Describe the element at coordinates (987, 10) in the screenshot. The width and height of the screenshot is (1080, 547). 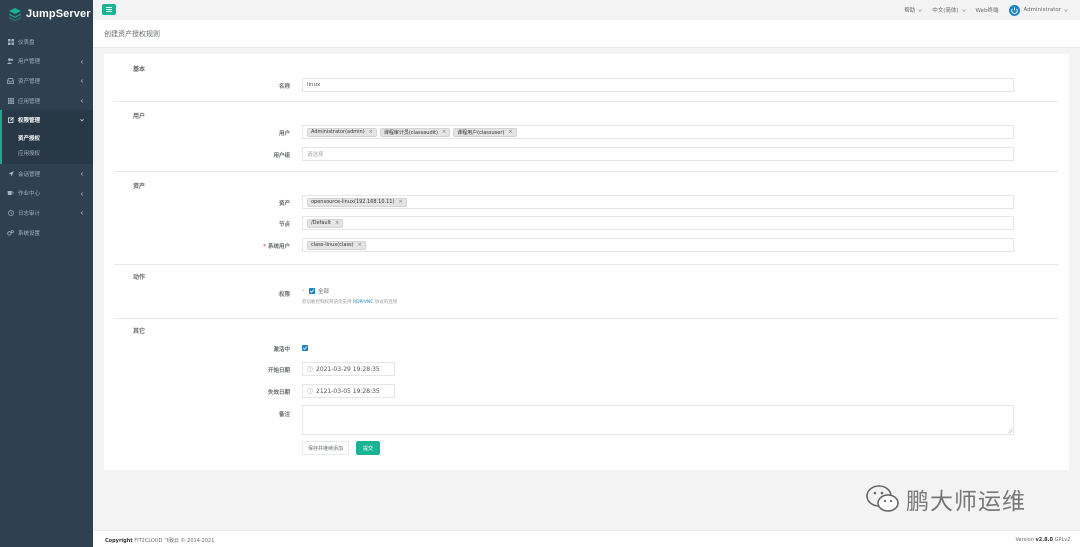
I see `web-terminal-link: Web终端` at that location.